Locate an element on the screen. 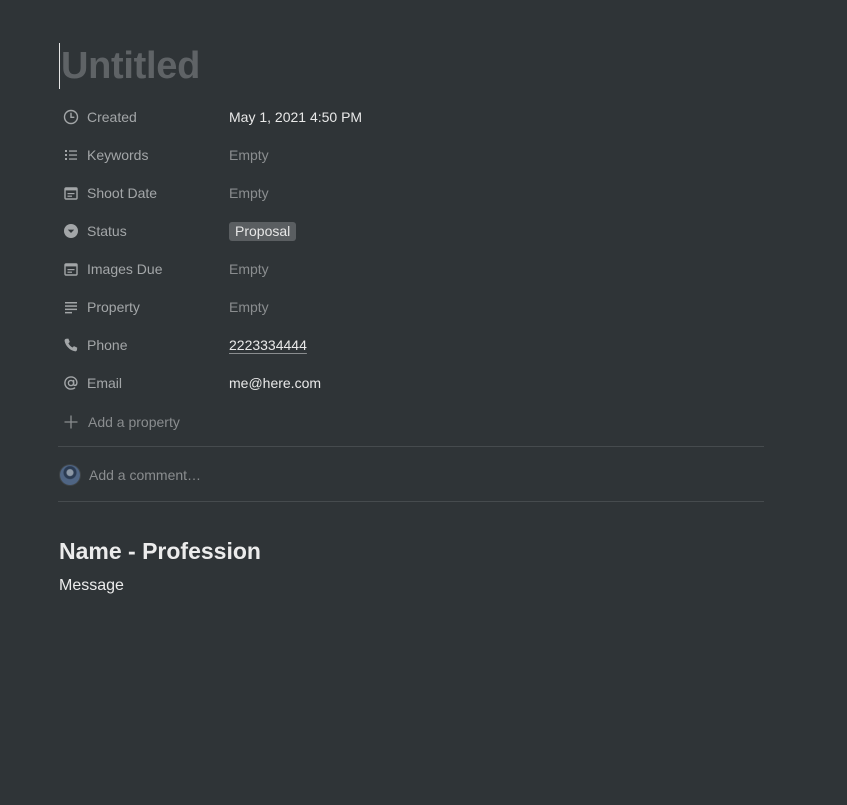  property-label: Status is located at coordinates (107, 231).